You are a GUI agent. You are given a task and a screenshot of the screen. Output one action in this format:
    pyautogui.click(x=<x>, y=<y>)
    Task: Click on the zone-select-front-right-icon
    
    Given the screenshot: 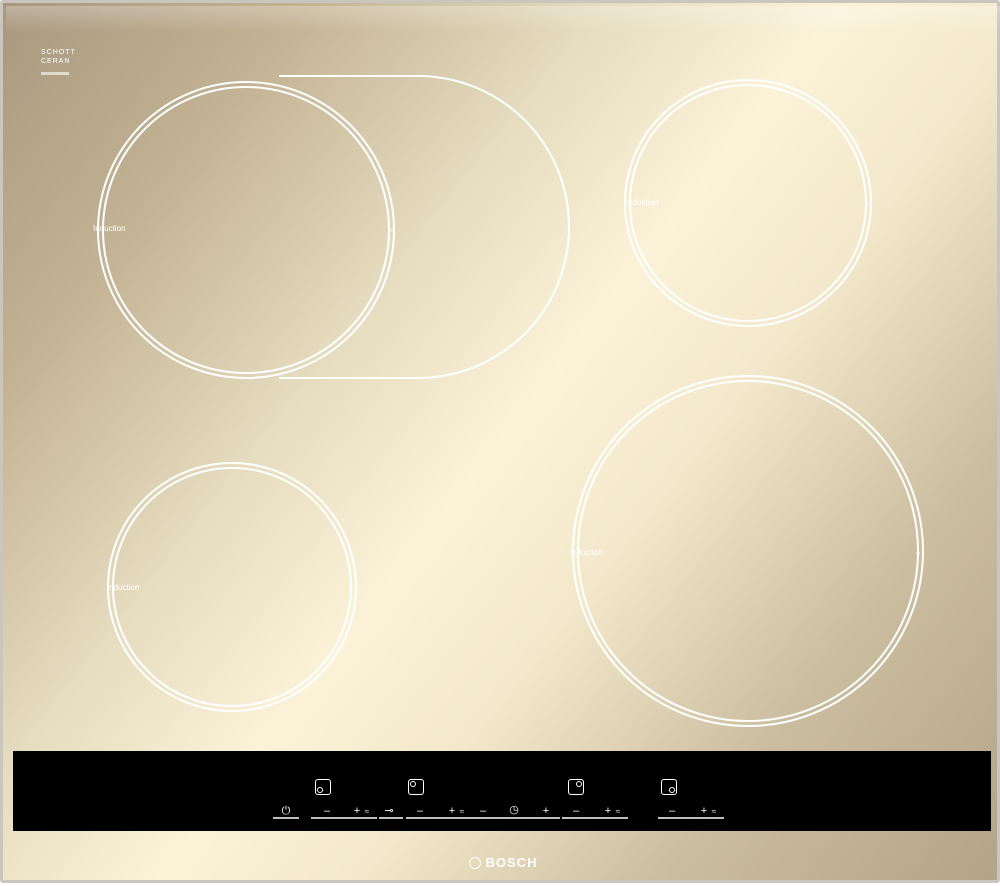 What is the action you would take?
    pyautogui.click(x=576, y=787)
    